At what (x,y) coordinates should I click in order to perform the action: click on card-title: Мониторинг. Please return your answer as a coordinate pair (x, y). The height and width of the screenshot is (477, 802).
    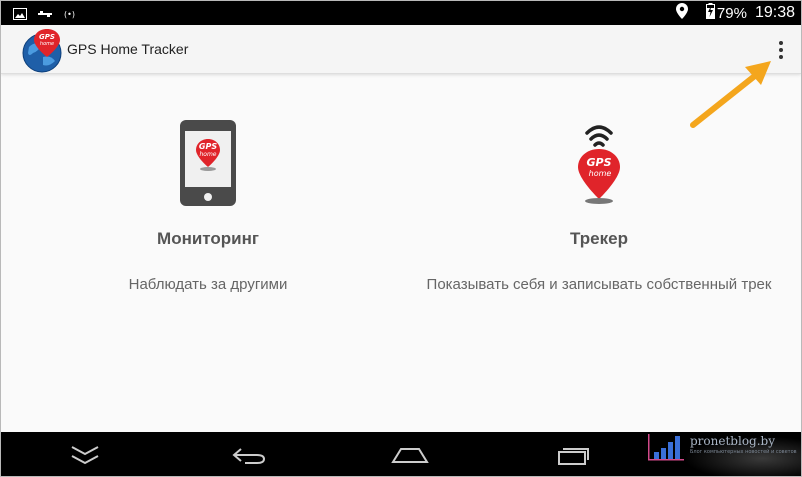
    Looking at the image, I should click on (208, 238).